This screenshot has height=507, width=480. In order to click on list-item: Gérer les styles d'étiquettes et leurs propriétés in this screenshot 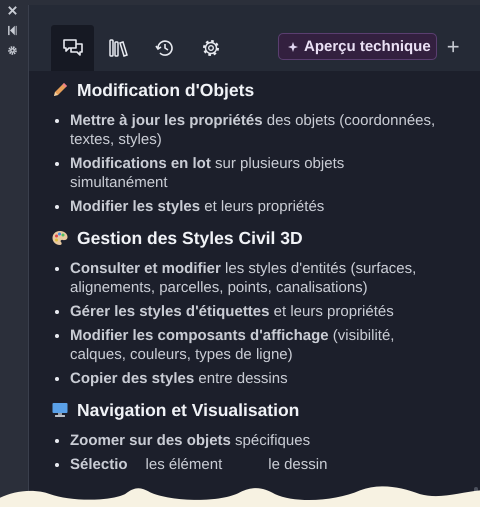, I will do `click(232, 311)`.